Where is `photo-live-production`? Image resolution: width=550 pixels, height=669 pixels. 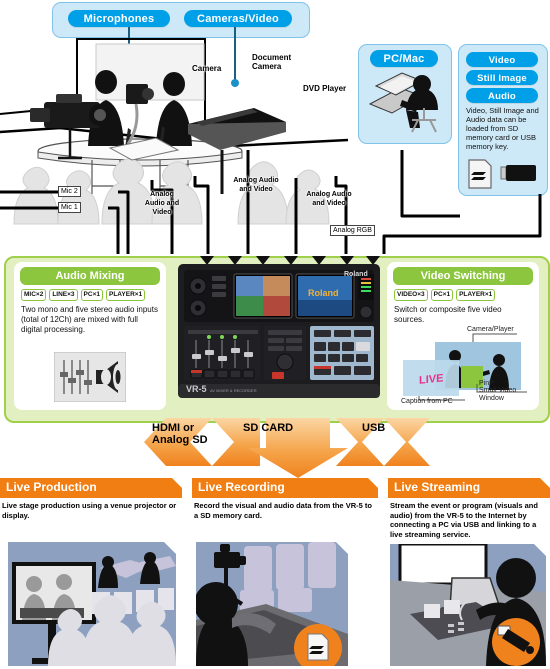 photo-live-production is located at coordinates (92, 604).